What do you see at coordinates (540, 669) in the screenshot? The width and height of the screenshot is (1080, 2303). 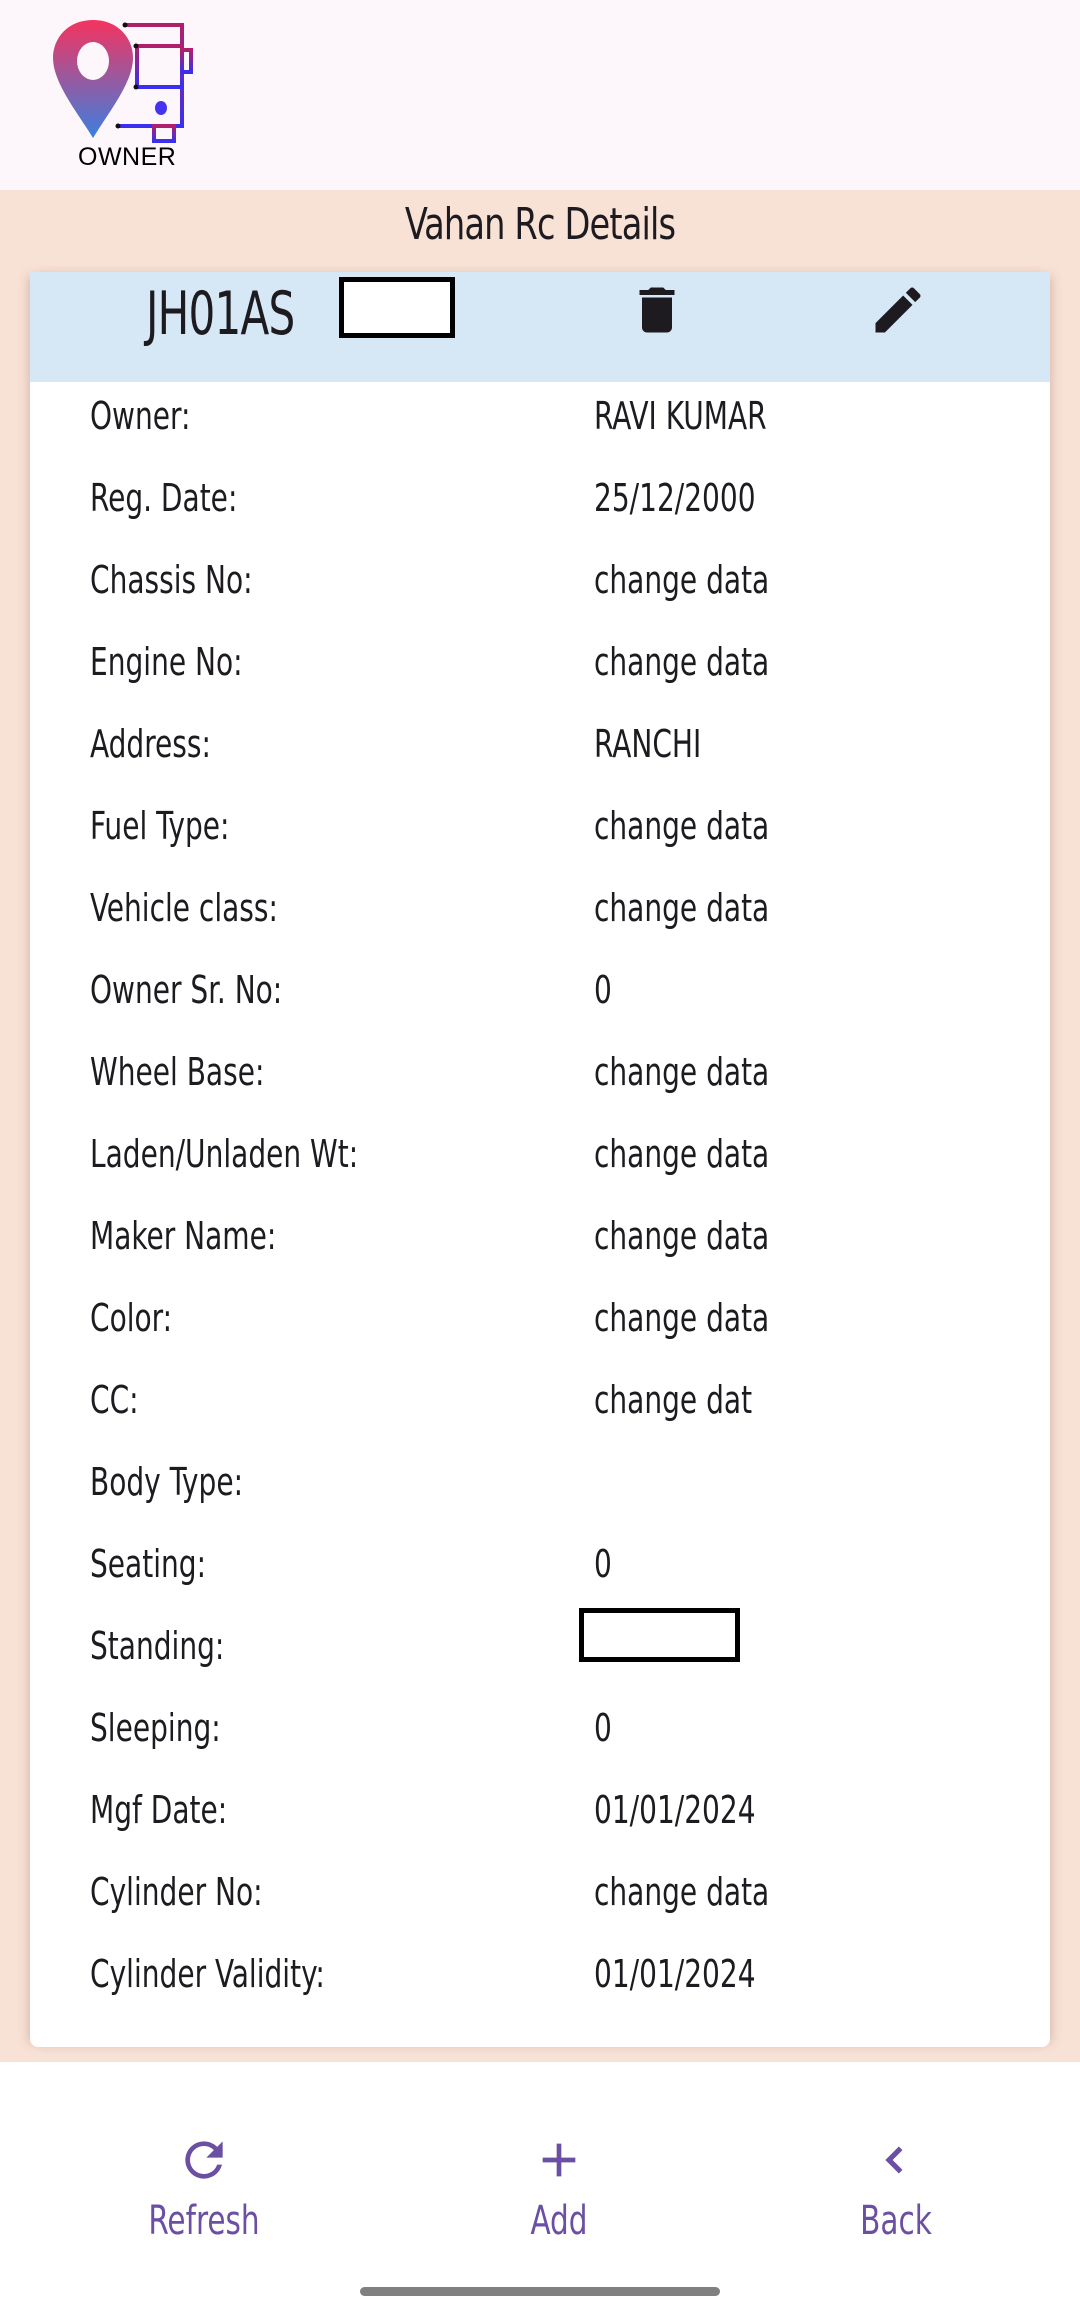 I see `detail-row-engine-no: Engine No: change data` at bounding box center [540, 669].